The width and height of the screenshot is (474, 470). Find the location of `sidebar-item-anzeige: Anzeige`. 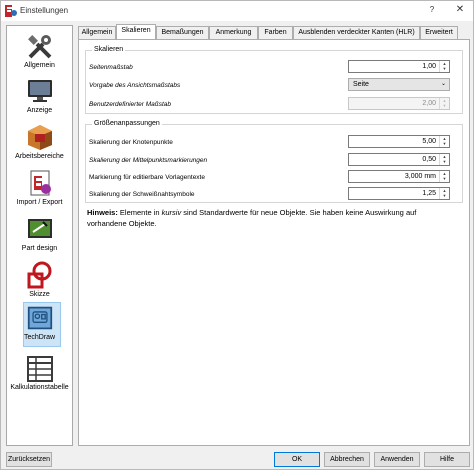

sidebar-item-anzeige: Anzeige is located at coordinates (39, 94).